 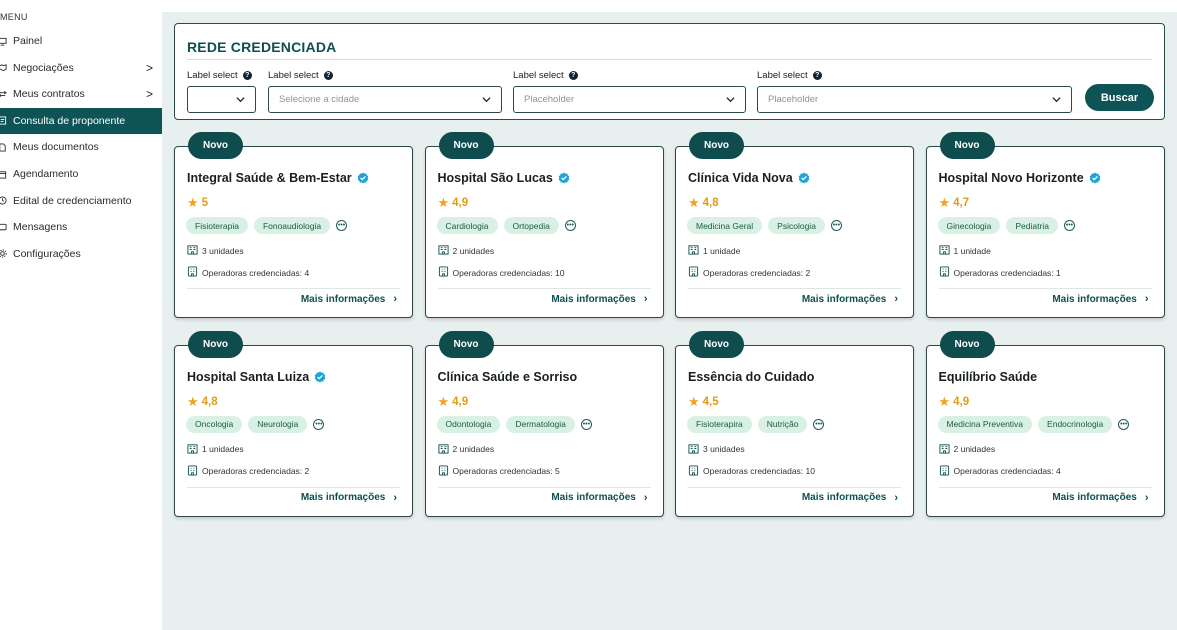 What do you see at coordinates (966, 449) in the screenshot?
I see `units-info: 2 unidades` at bounding box center [966, 449].